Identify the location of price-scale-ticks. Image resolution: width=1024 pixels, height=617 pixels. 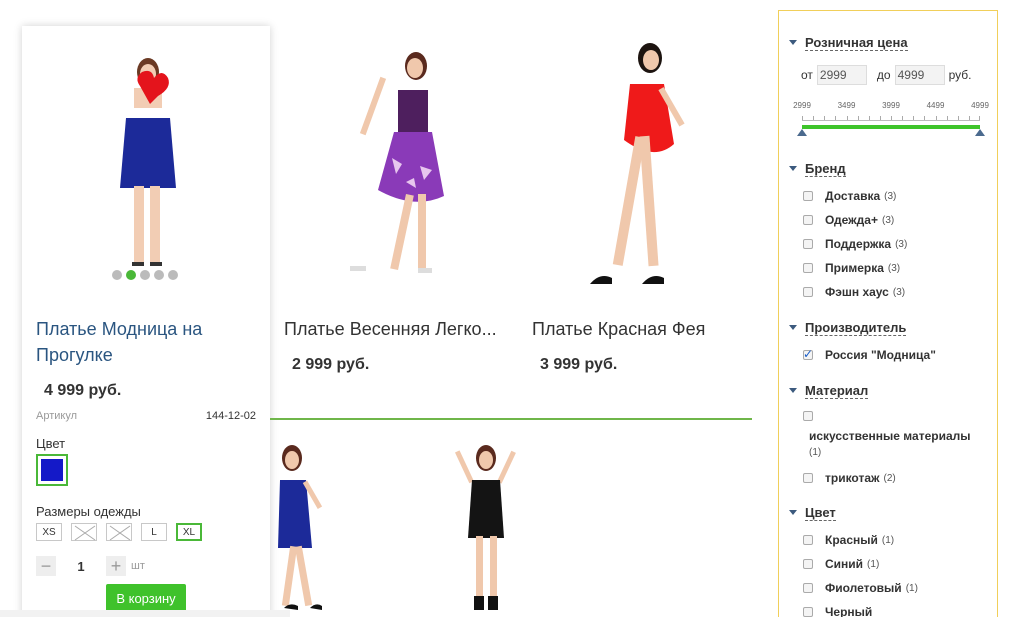
(891, 116).